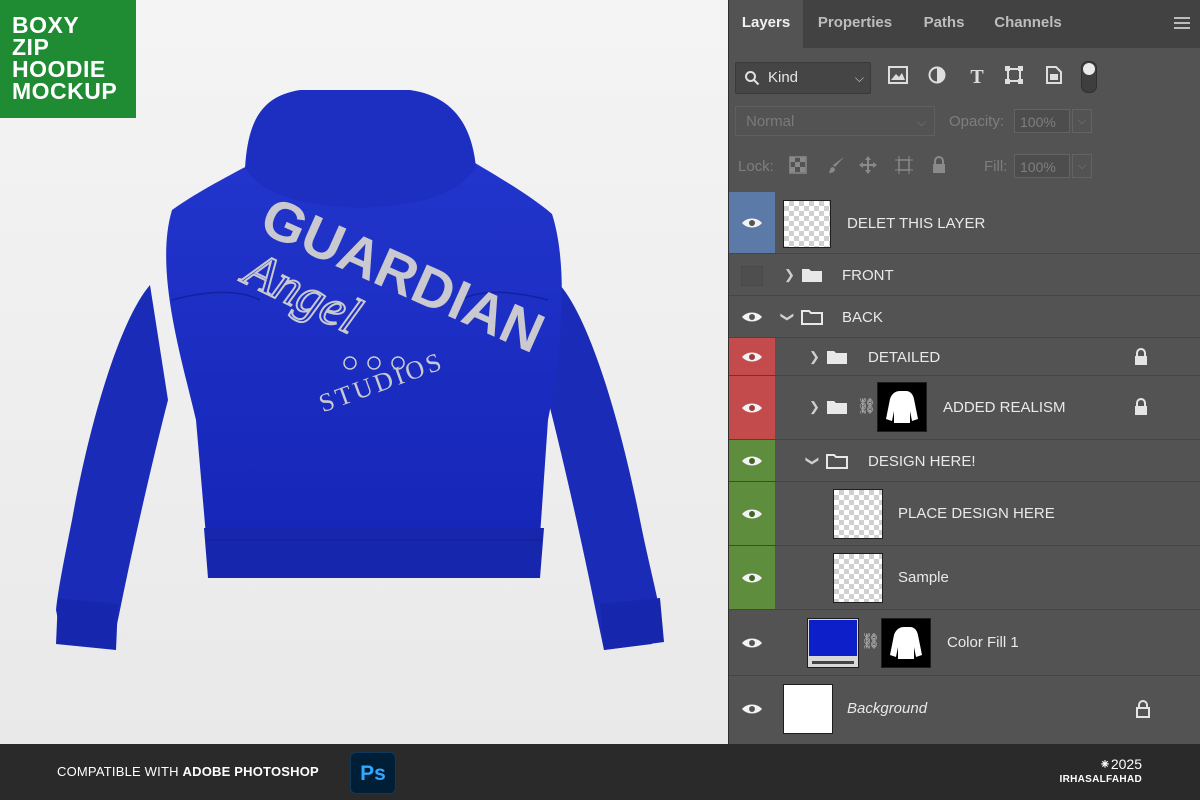  I want to click on fill-swatch-color, so click(833, 638).